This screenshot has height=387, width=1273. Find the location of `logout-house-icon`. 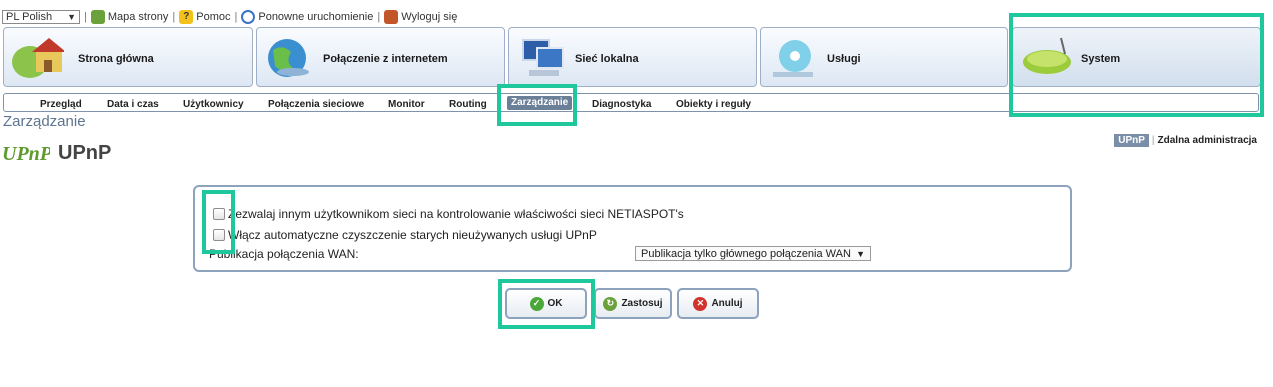

logout-house-icon is located at coordinates (391, 17).